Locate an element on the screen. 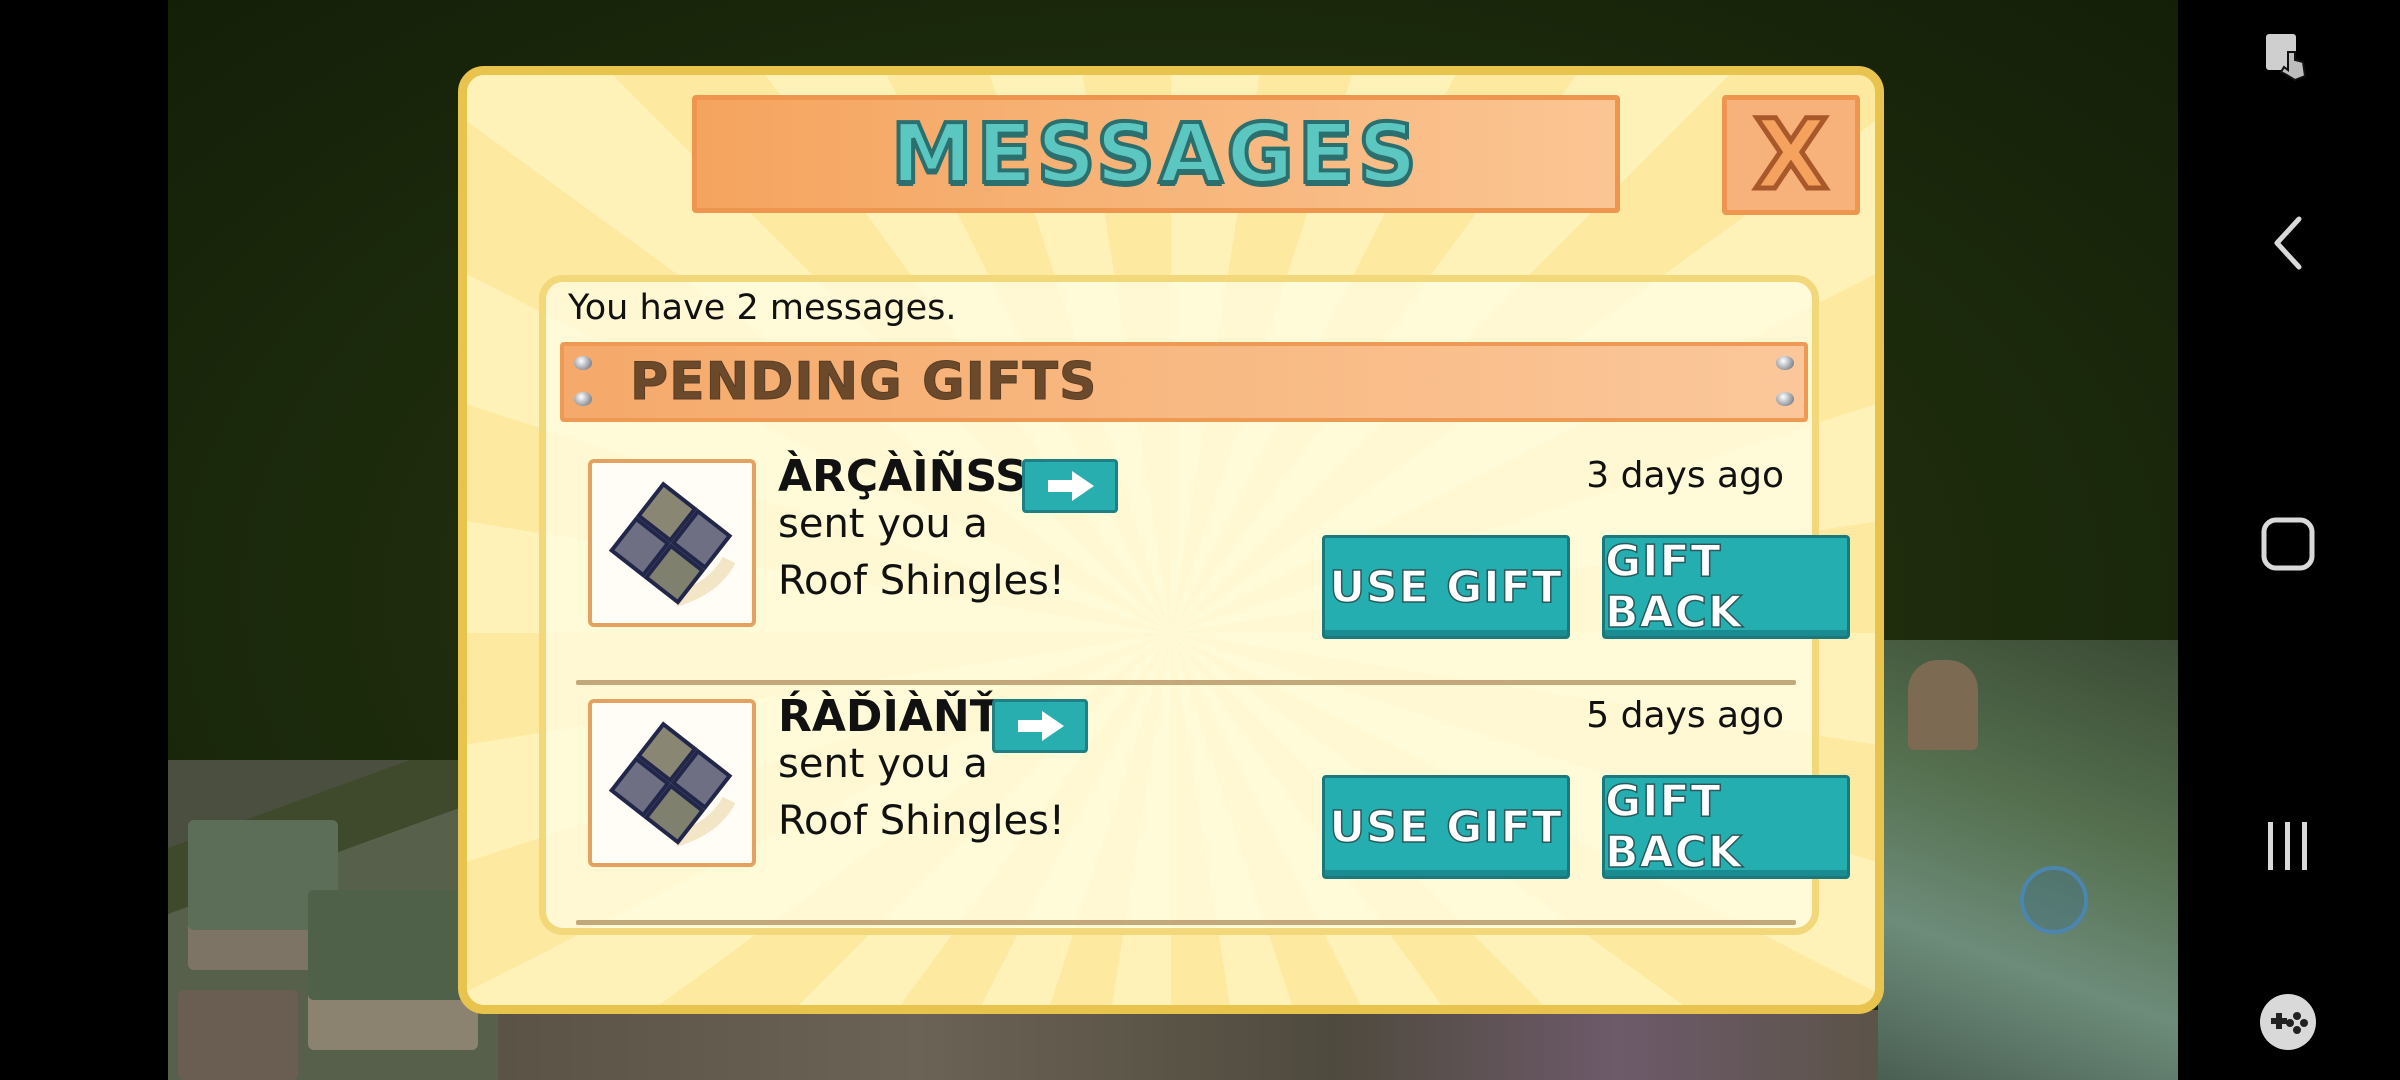  title-banner: MESSAGES is located at coordinates (1156, 154).